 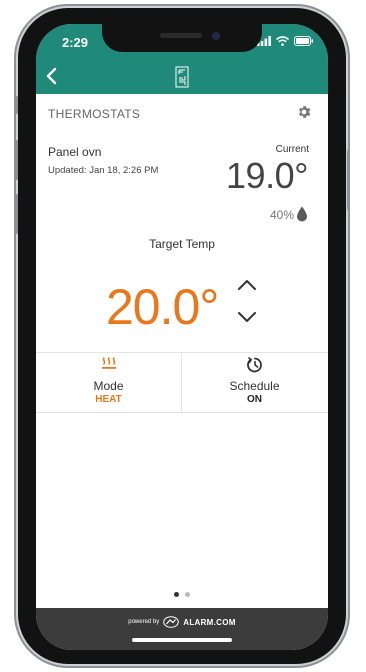 I want to click on powered-by: powered by ALARM.COM, so click(x=182, y=622).